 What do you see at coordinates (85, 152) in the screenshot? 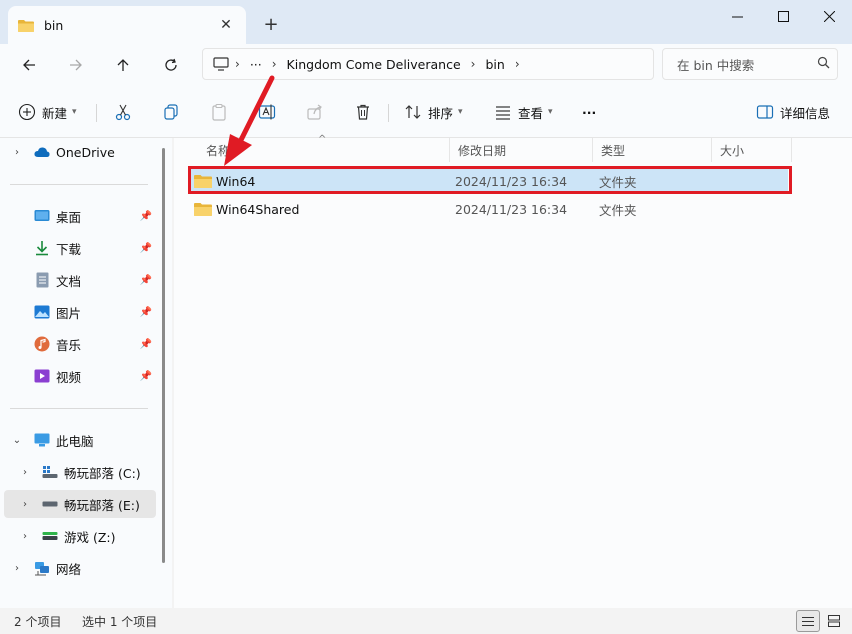
I see `sidebar-item-label: OneDrive` at bounding box center [85, 152].